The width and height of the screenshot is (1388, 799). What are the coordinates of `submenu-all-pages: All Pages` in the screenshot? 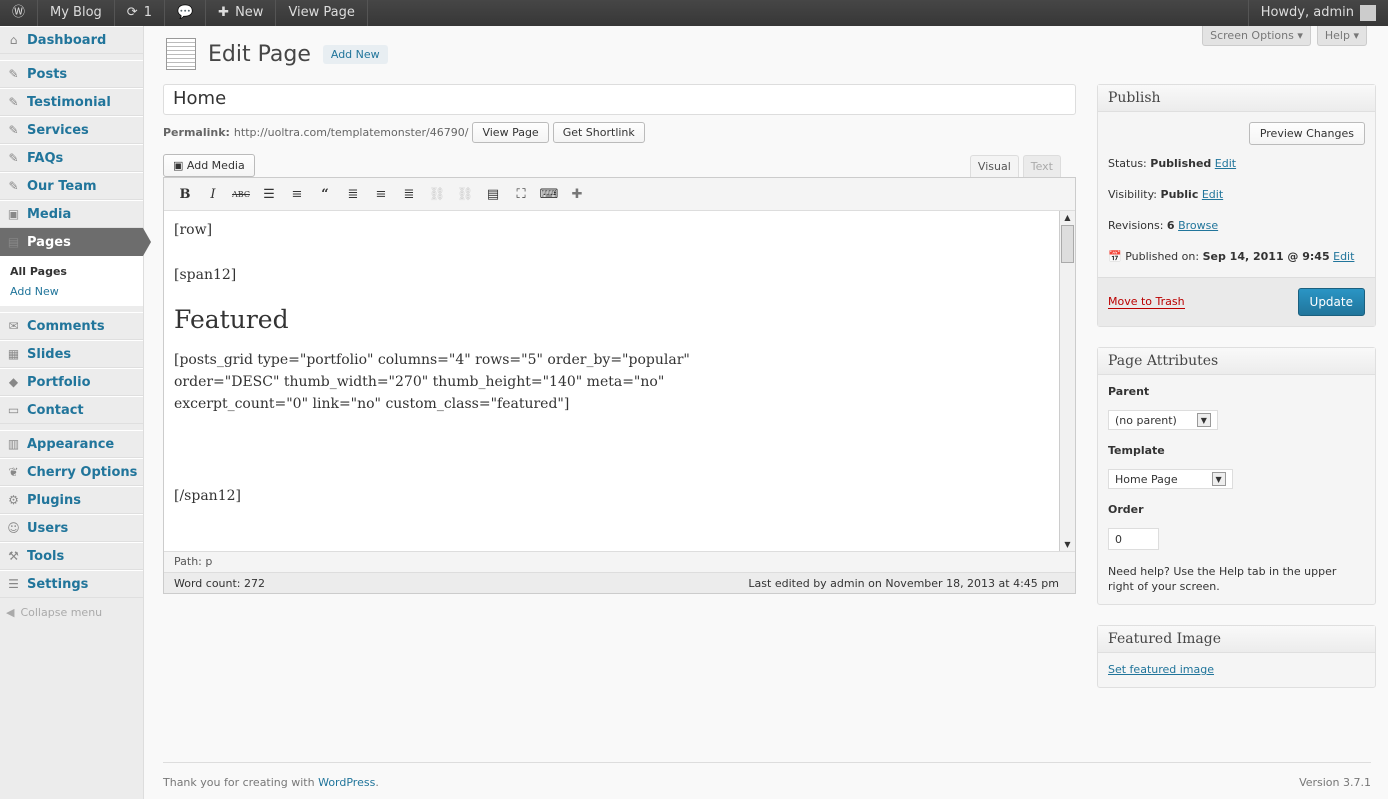 It's located at (76, 272).